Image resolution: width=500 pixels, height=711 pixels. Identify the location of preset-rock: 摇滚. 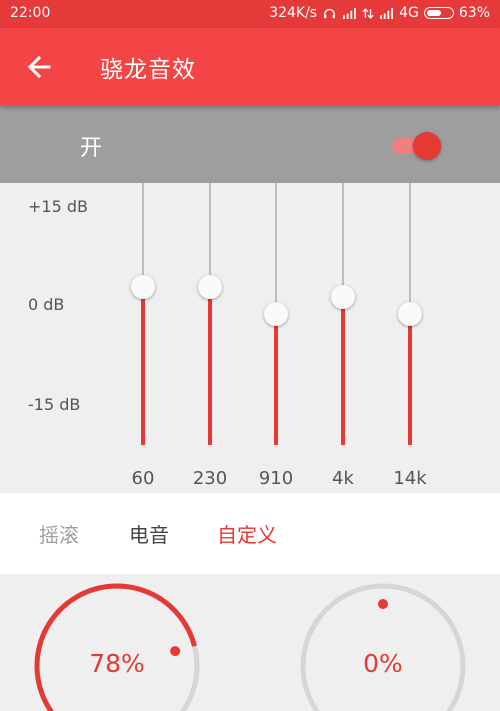
(59, 533).